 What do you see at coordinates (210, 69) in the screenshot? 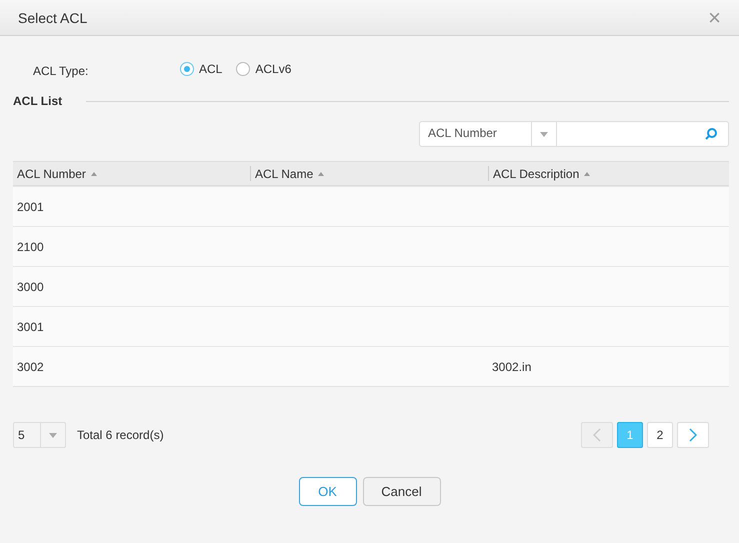
I see `radio-label: ACL` at bounding box center [210, 69].